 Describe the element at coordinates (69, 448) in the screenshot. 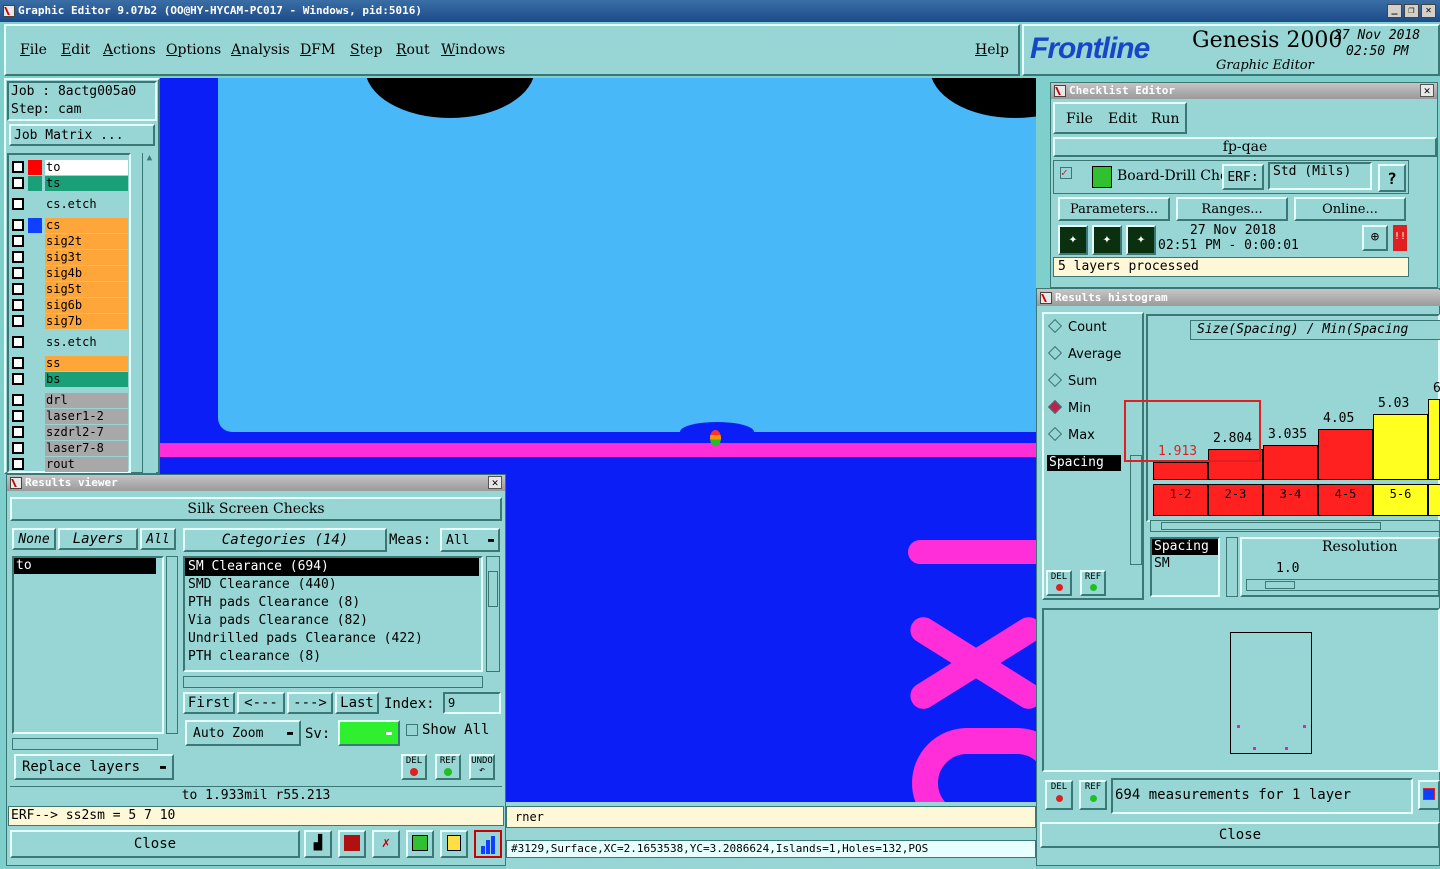

I see `layer-row: laser7-8` at that location.